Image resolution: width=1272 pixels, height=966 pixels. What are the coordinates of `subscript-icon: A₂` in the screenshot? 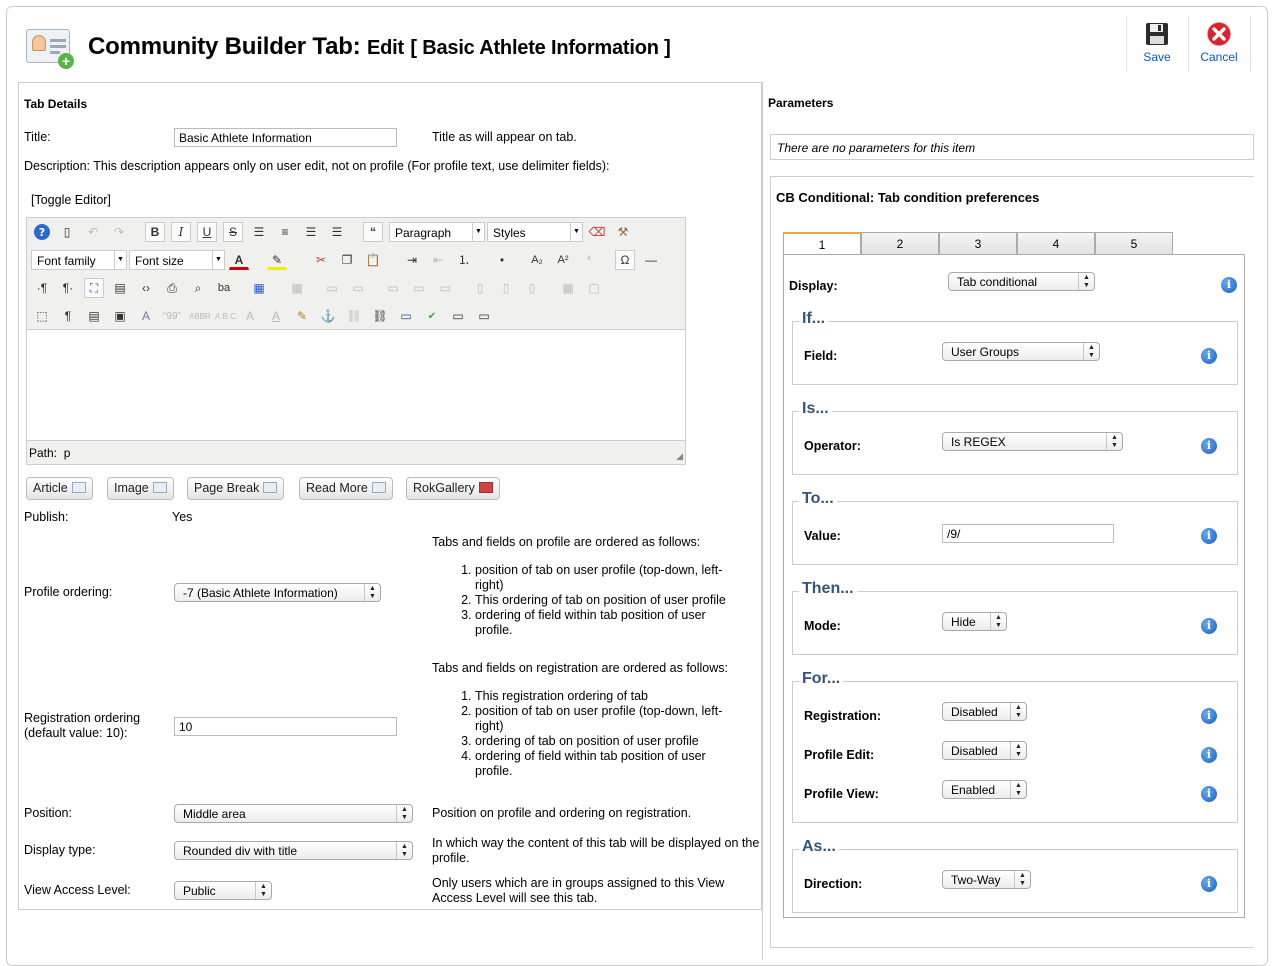 It's located at (537, 260).